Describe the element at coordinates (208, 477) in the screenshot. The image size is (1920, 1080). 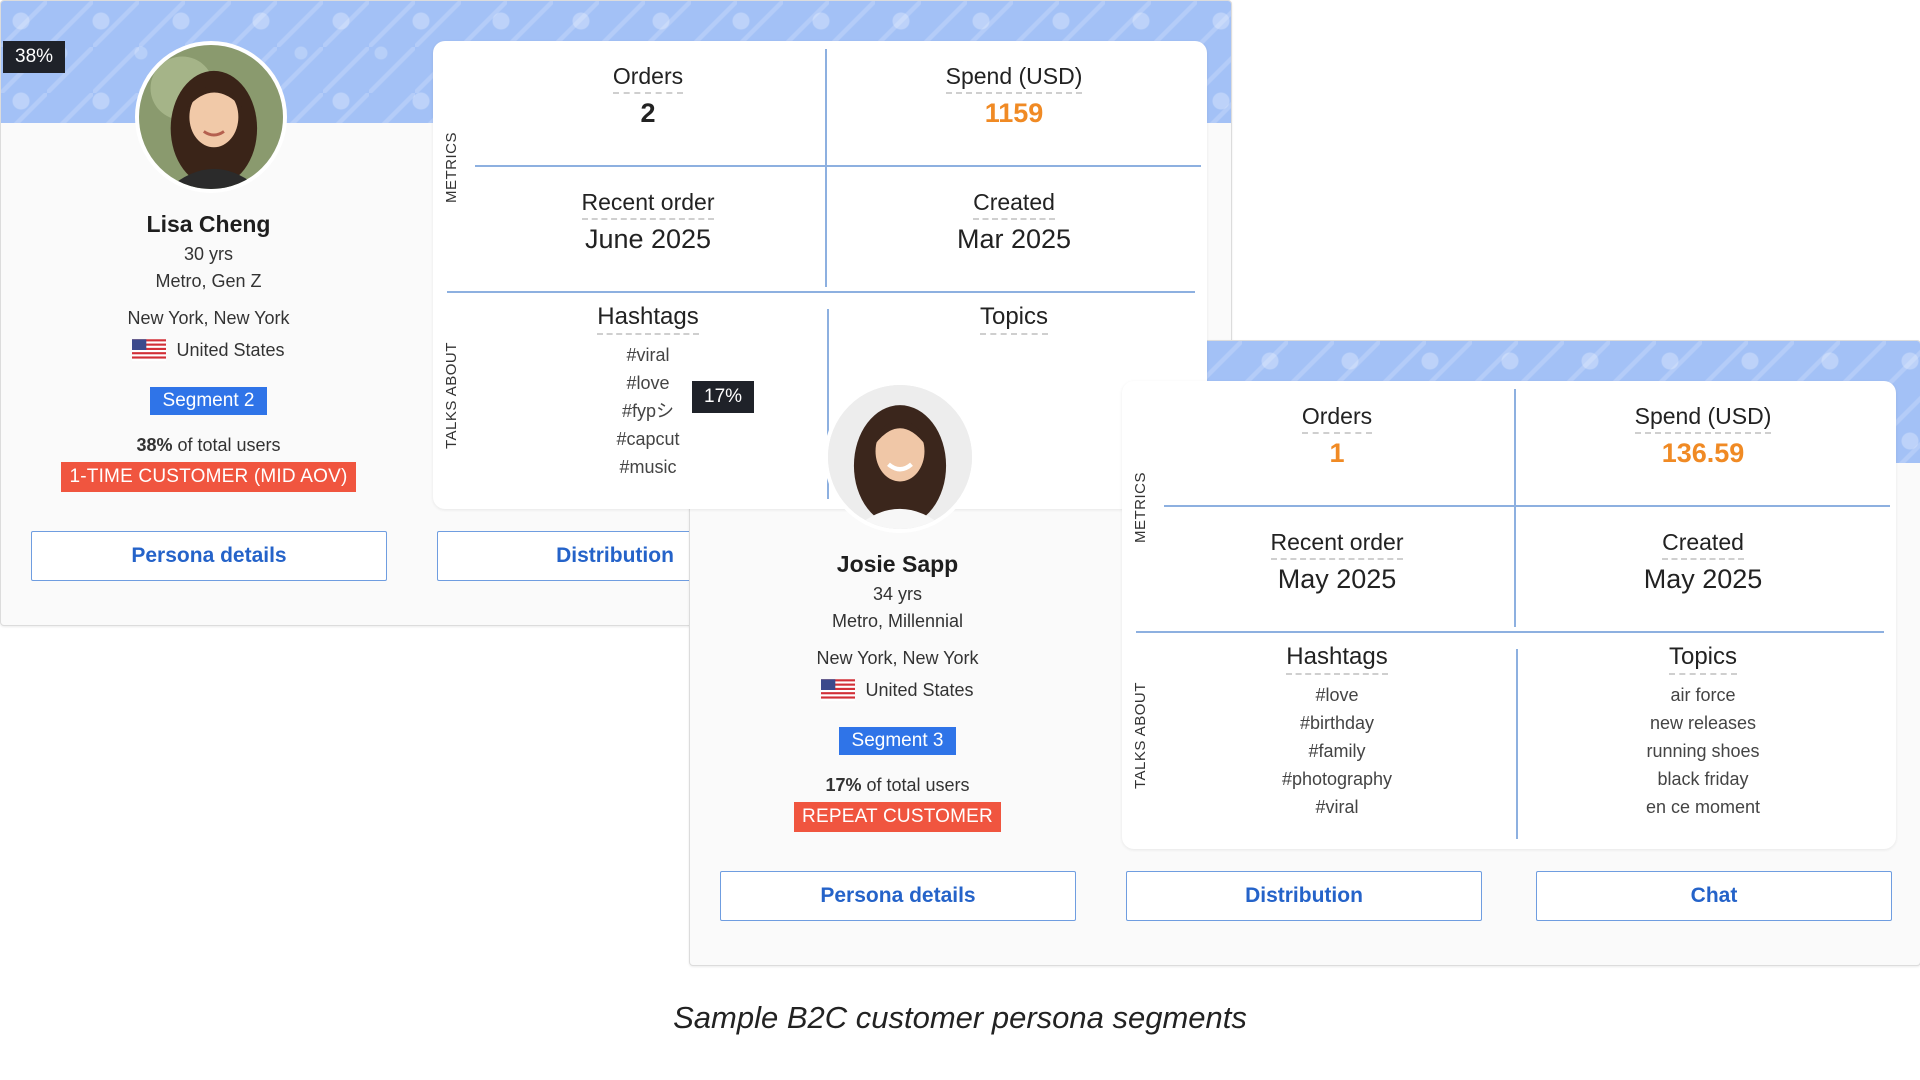
I see `customer-type-badge: 1-TIME CUSTOMER (MID AOV)` at that location.